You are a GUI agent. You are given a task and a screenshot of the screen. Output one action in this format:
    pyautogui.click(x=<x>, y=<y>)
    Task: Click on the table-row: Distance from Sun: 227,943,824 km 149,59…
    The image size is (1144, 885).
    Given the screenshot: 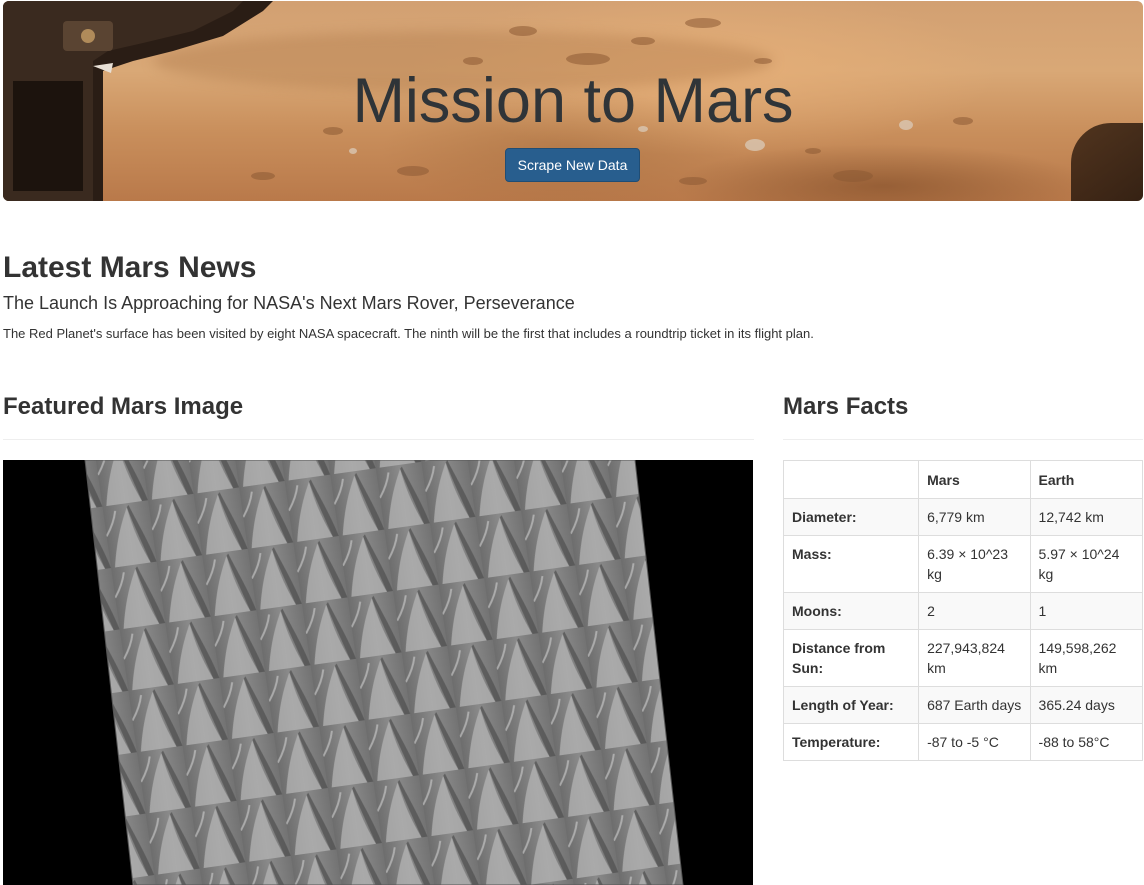 What is the action you would take?
    pyautogui.click(x=963, y=658)
    